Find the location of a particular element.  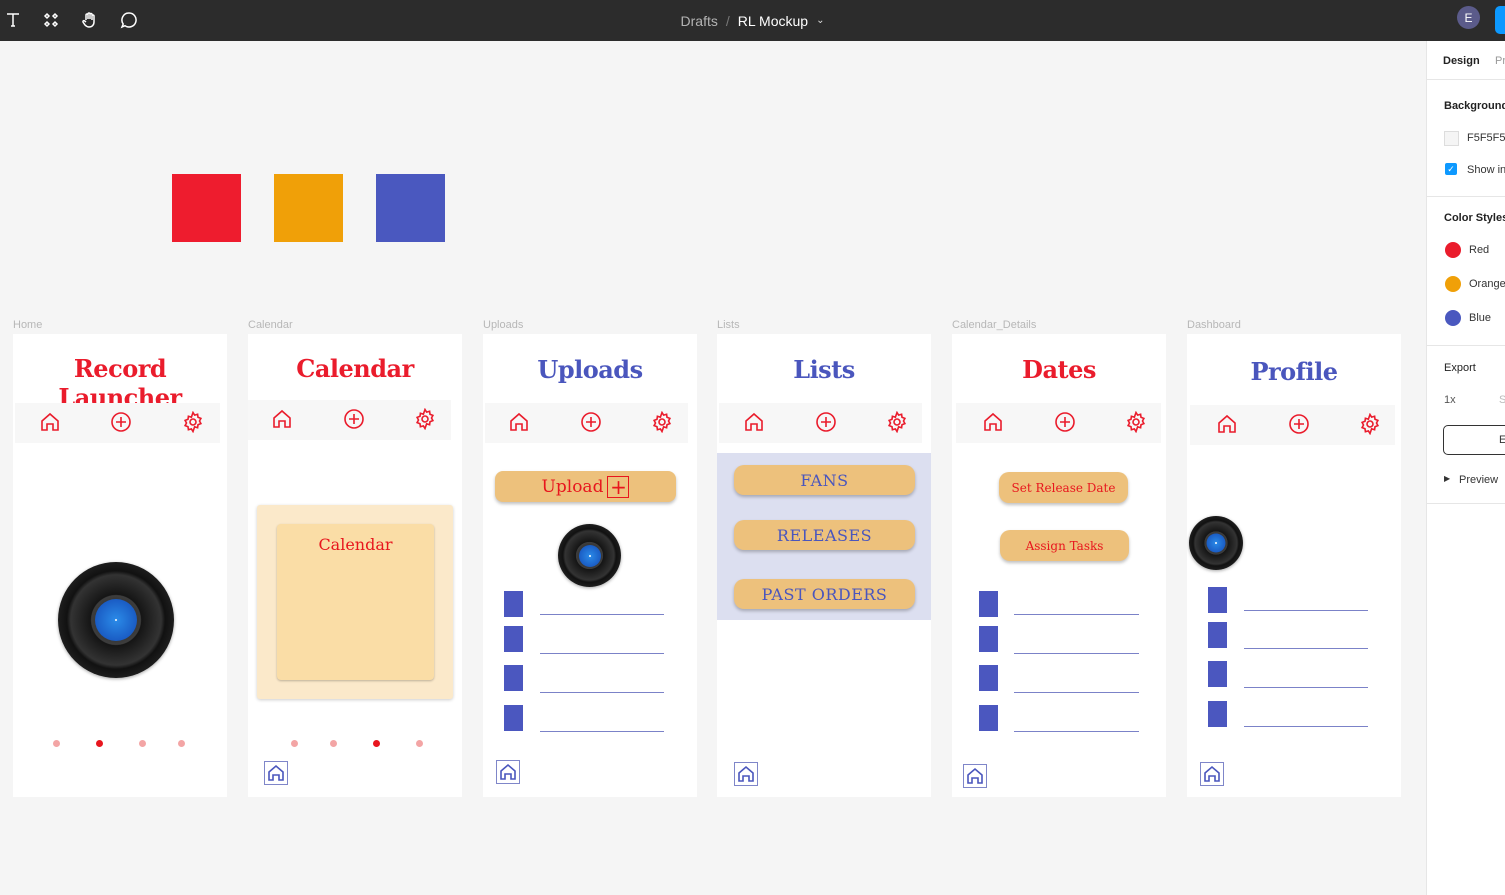

avatar: E is located at coordinates (1468, 17).